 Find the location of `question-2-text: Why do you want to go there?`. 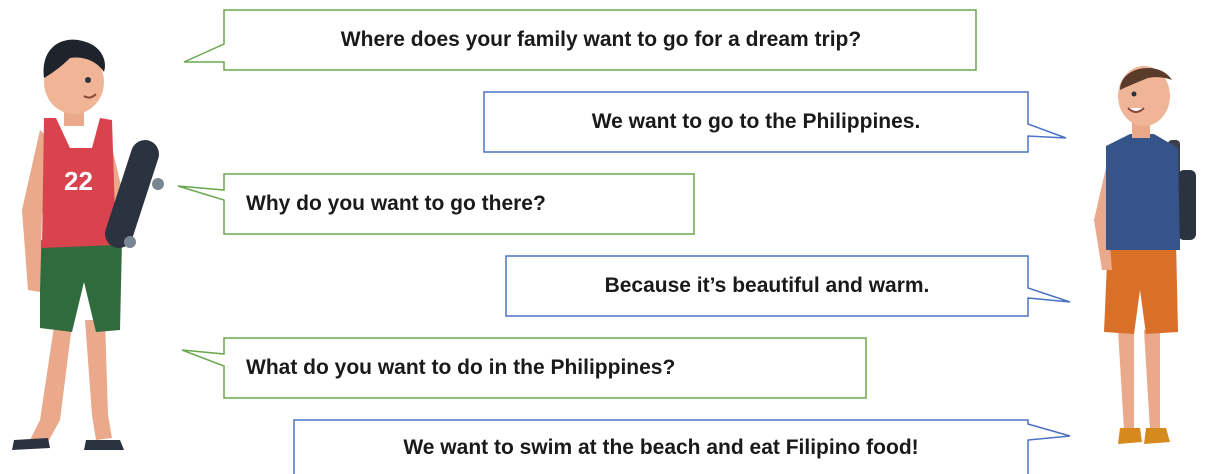

question-2-text: Why do you want to go there? is located at coordinates (396, 203).